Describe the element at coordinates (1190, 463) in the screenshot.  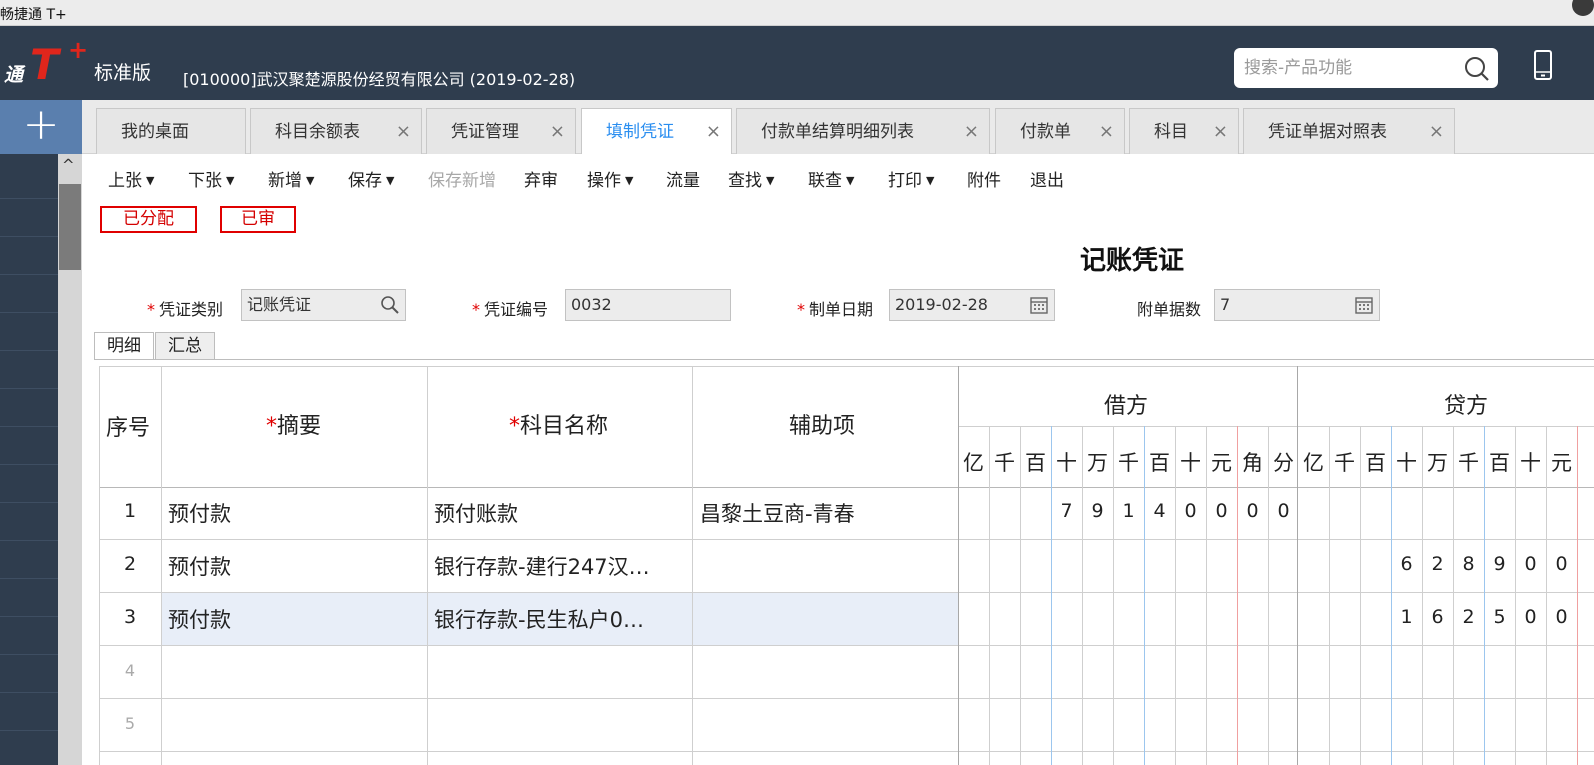
I see `unit-header: 十` at that location.